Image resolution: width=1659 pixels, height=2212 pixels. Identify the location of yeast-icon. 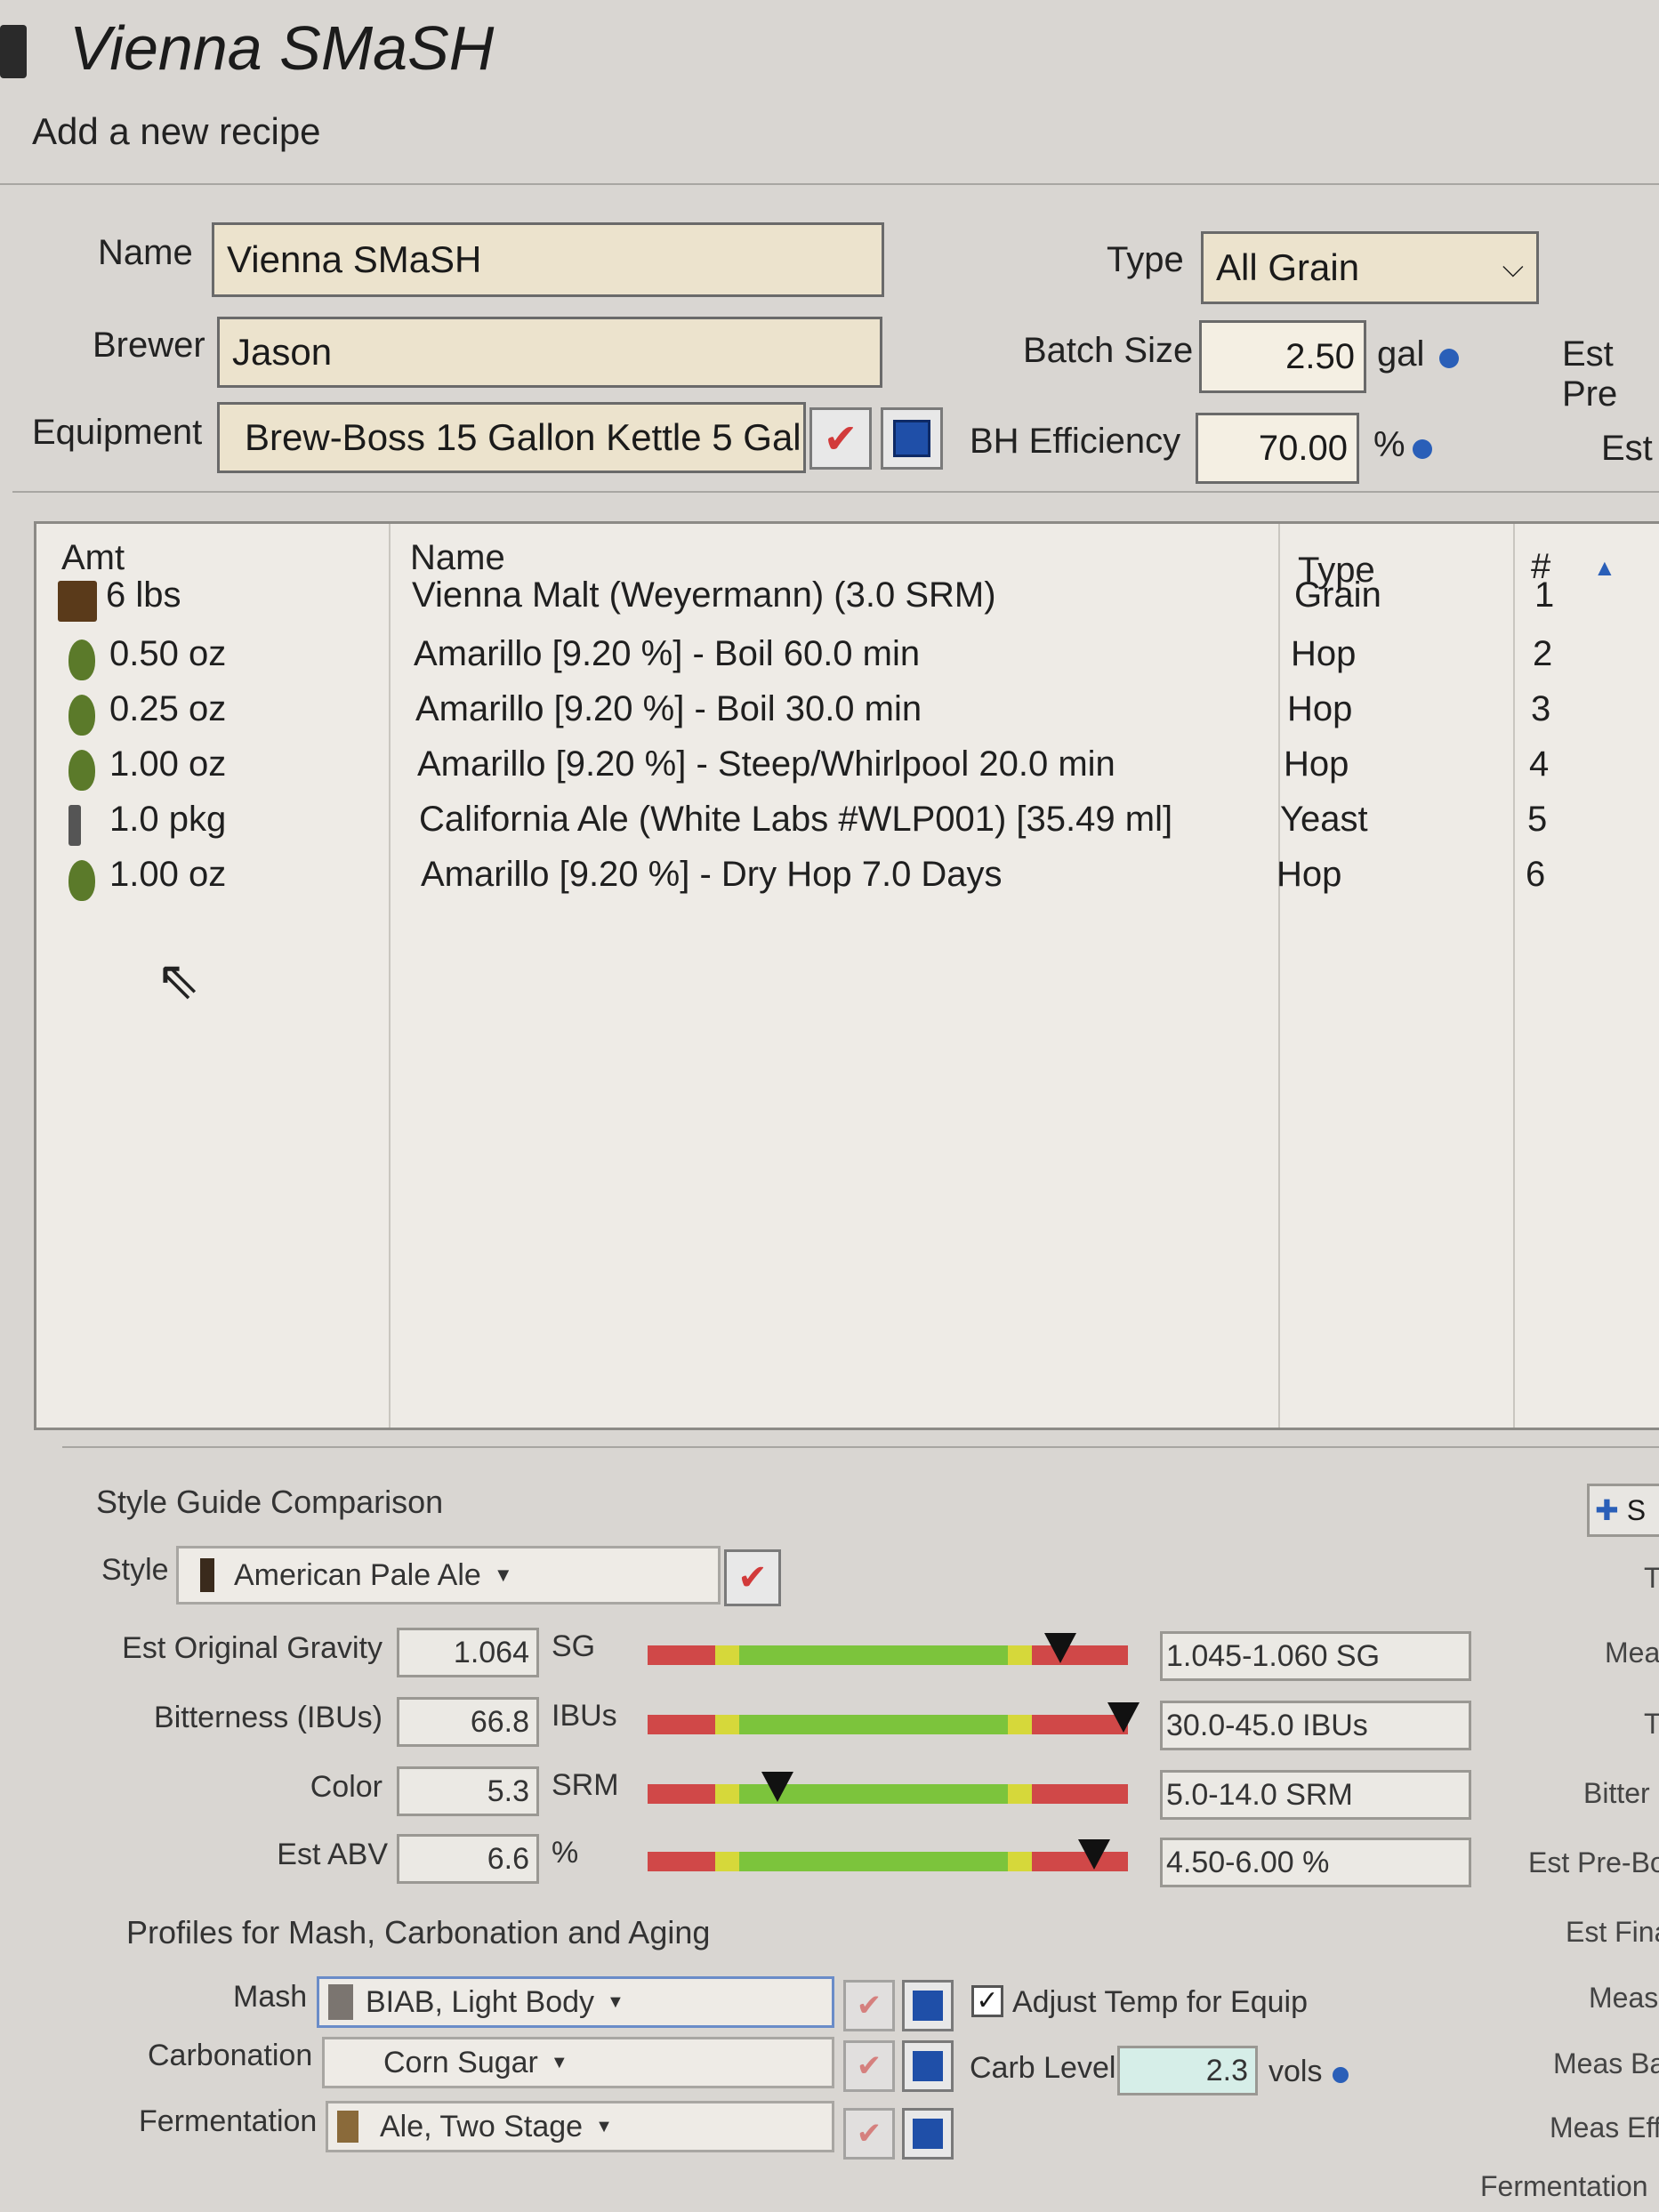
(74, 825).